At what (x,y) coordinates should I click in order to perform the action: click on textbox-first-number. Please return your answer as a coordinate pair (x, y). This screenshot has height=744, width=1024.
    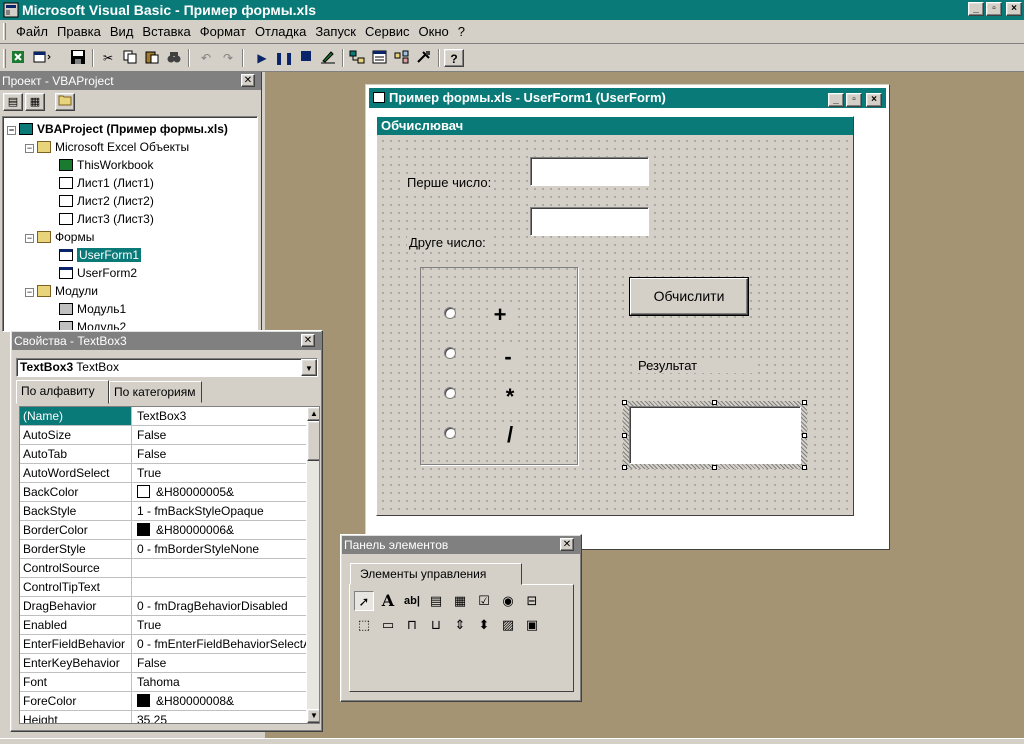
    Looking at the image, I should click on (589, 171).